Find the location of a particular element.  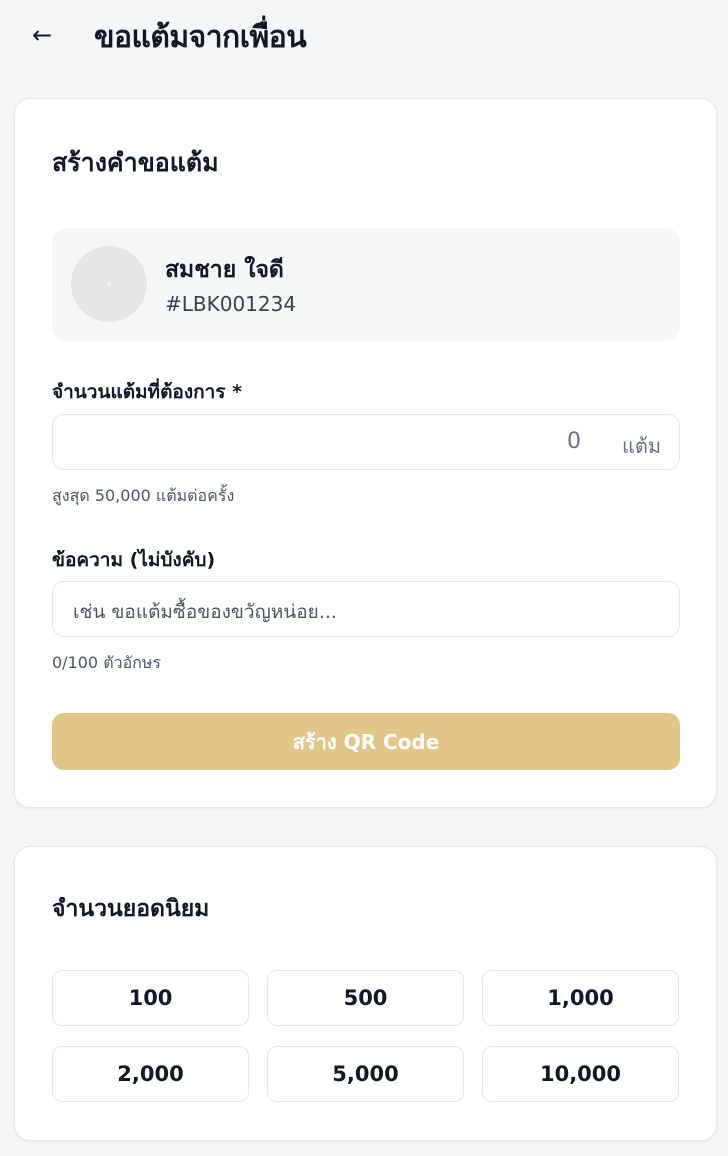

message-label: ข้อความ (ไม่บังคับ) is located at coordinates (134, 560).